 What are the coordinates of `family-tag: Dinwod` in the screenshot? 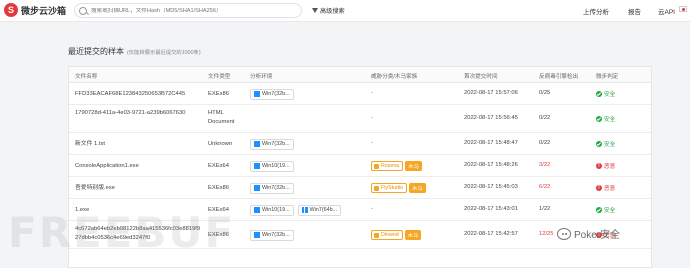 It's located at (387, 235).